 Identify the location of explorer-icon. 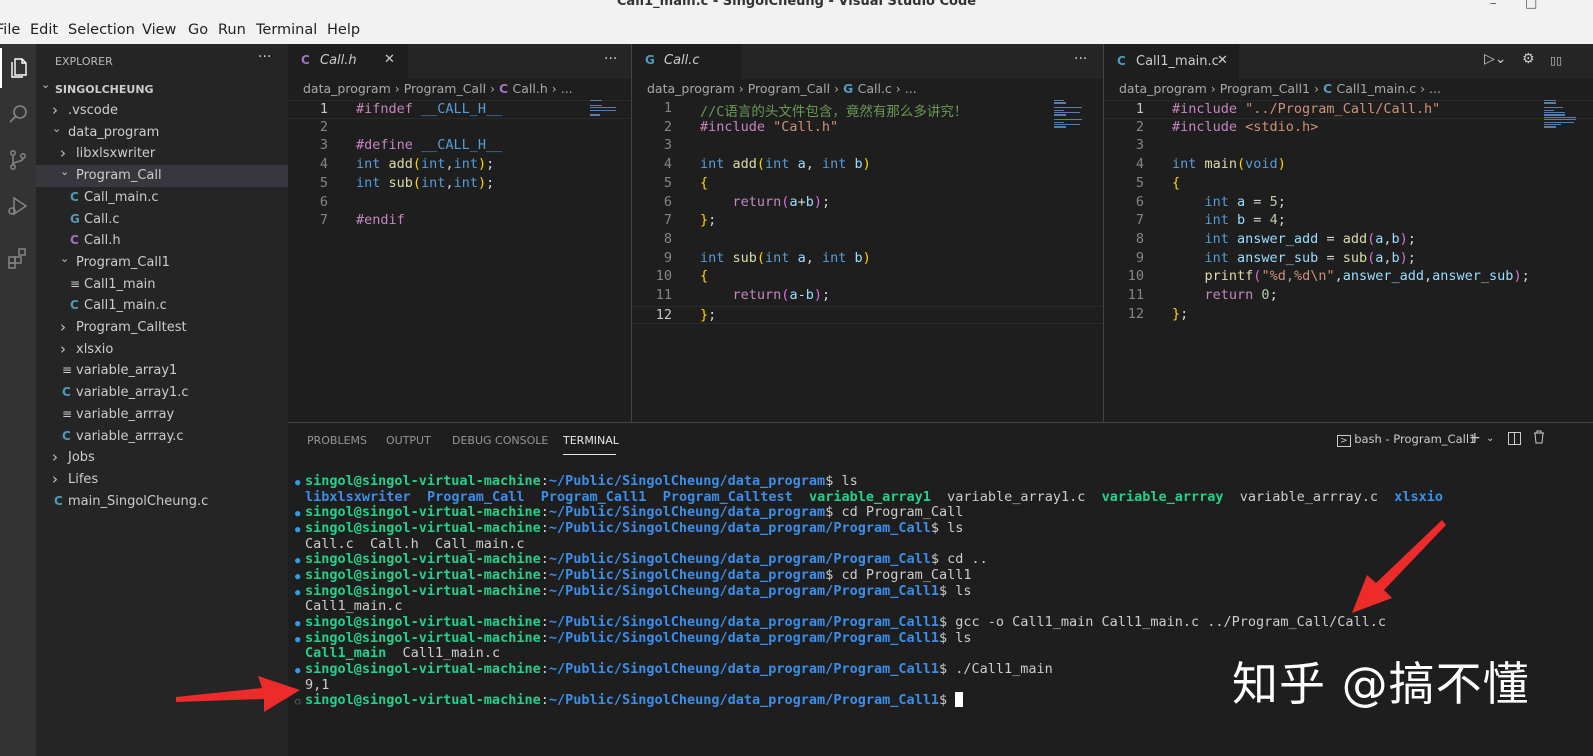
(18, 68).